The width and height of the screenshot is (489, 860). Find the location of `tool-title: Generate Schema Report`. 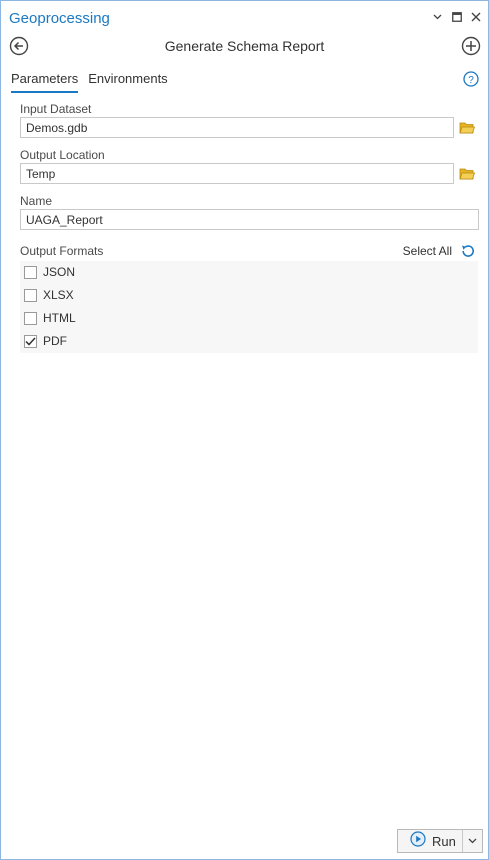

tool-title: Generate Schema Report is located at coordinates (244, 46).